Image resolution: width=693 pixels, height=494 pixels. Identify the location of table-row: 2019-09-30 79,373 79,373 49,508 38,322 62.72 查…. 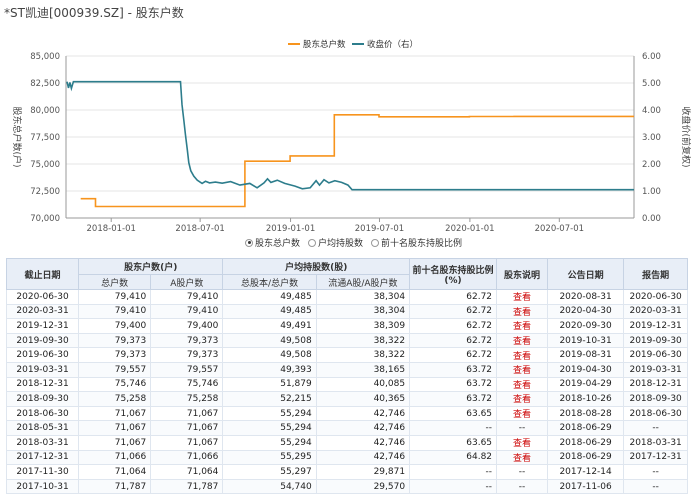
(346, 340).